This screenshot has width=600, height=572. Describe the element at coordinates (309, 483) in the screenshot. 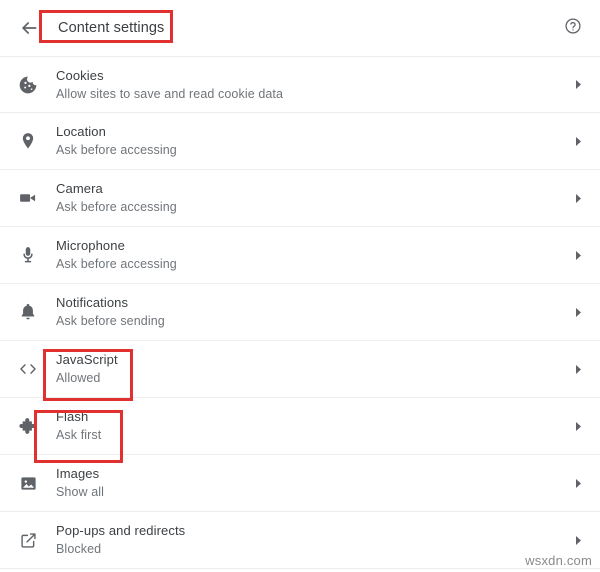

I see `setting-row-text: Images Show all` at that location.